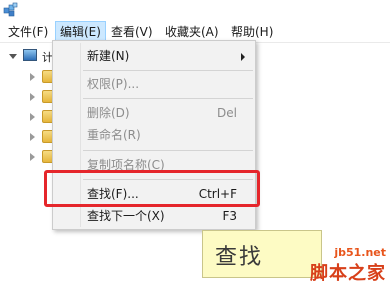  Describe the element at coordinates (30, 55) in the screenshot. I see `computer-icon` at that location.